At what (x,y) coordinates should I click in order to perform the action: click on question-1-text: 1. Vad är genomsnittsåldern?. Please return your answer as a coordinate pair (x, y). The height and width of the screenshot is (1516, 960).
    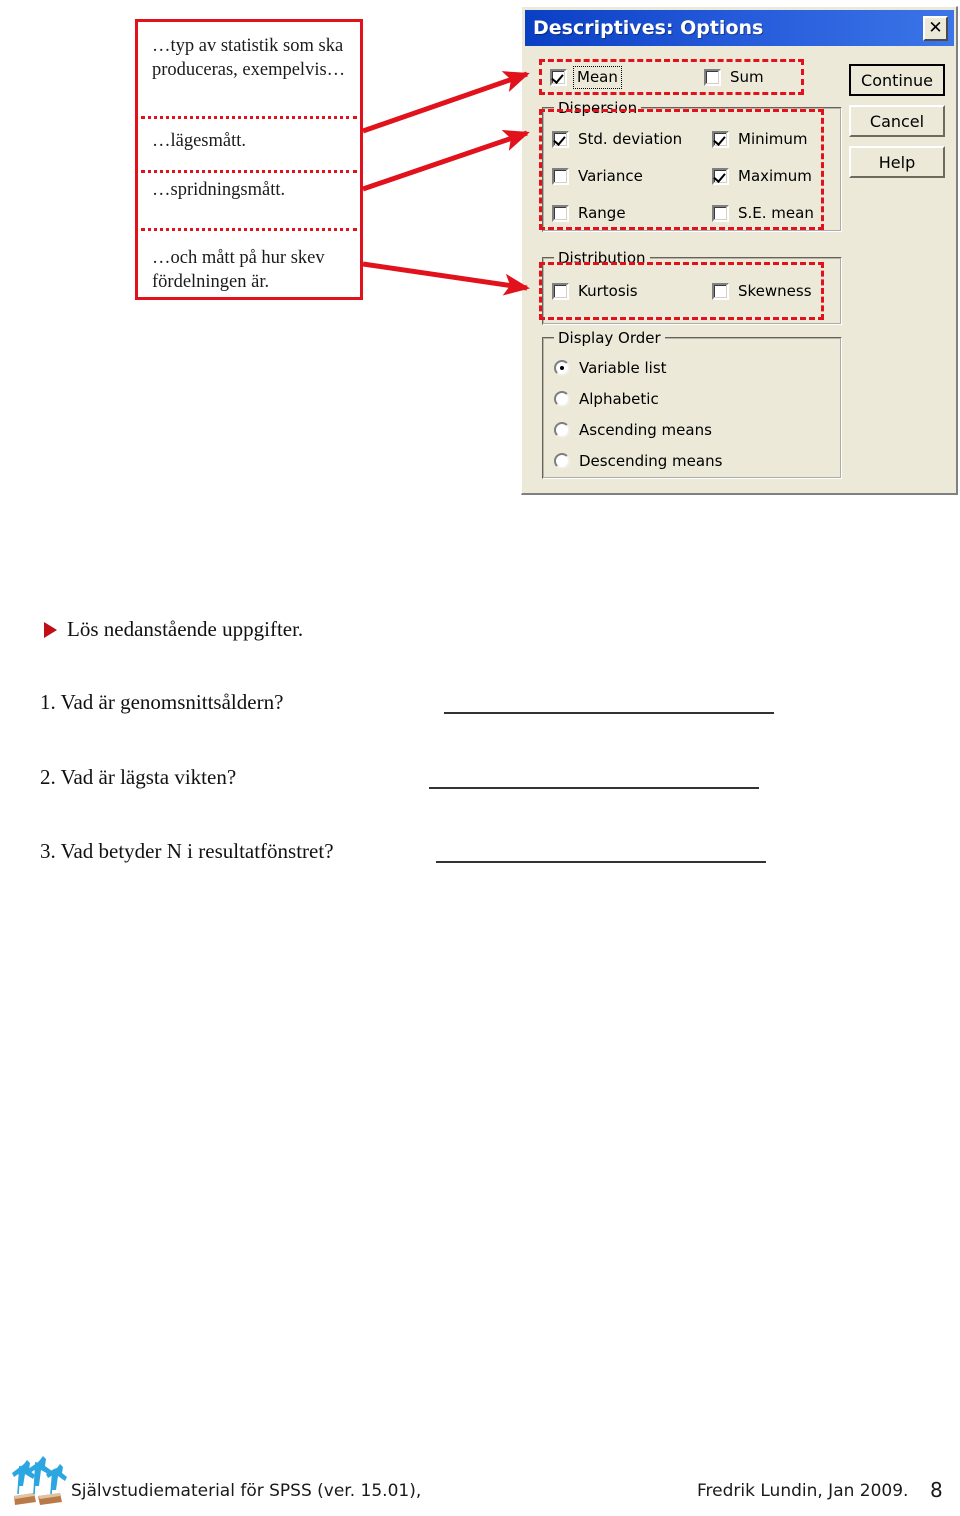
    Looking at the image, I should click on (162, 702).